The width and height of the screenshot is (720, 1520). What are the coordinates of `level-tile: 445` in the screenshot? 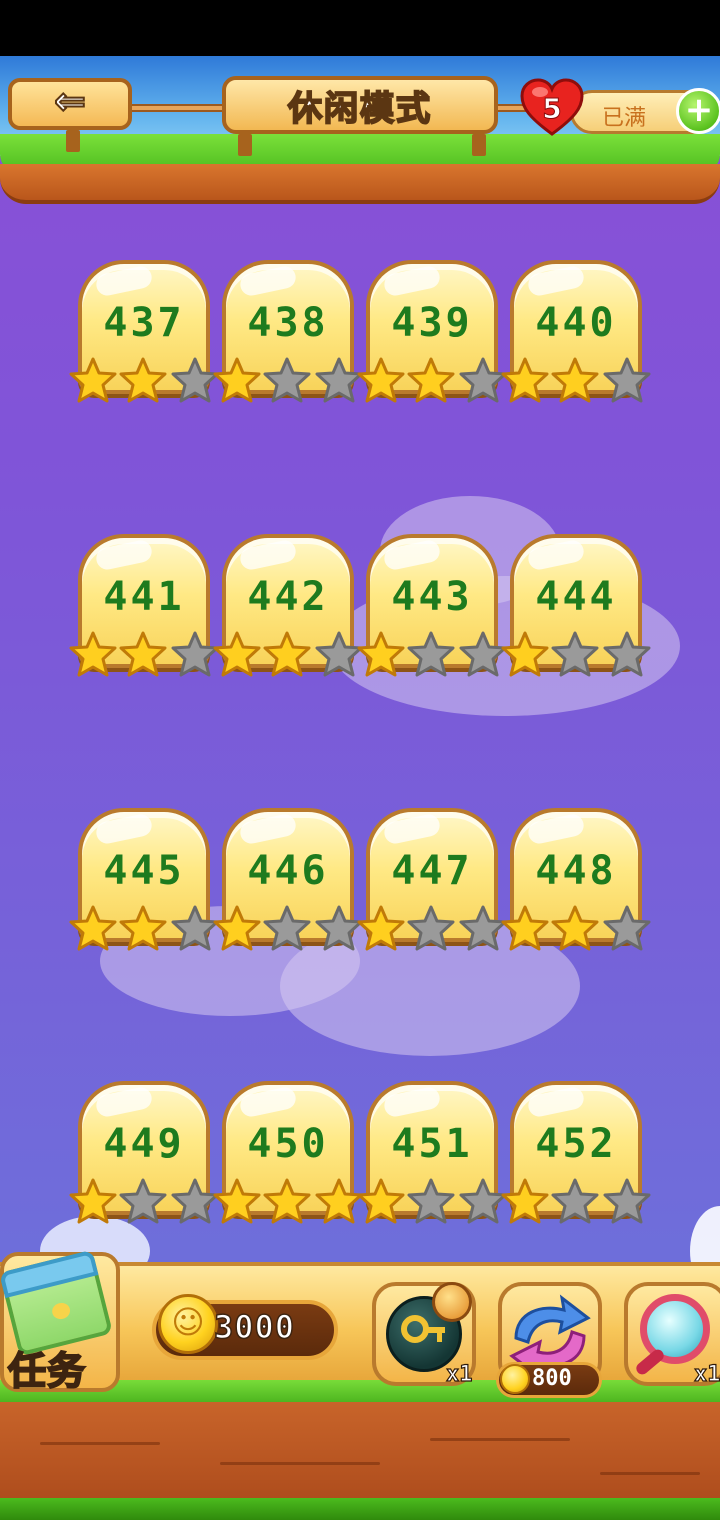 It's located at (144, 883).